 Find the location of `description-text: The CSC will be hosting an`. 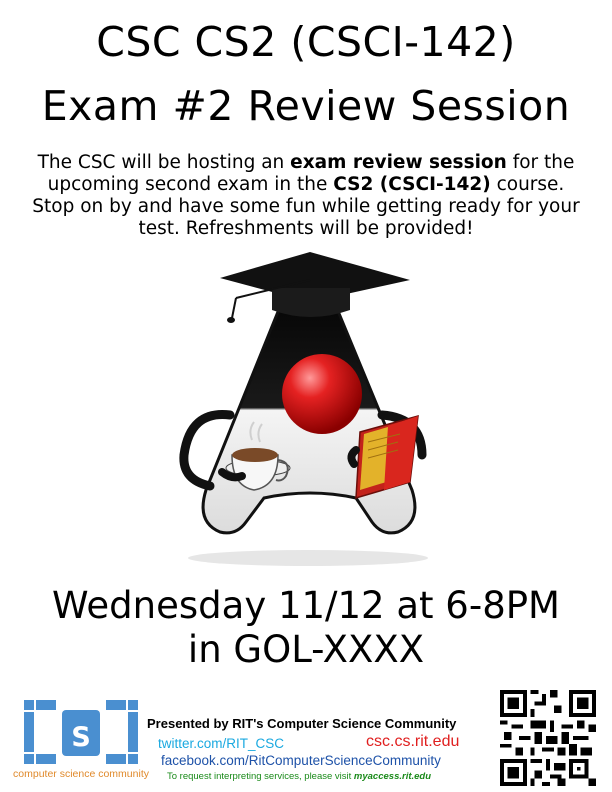

description-text: The CSC will be hosting an is located at coordinates (164, 162).